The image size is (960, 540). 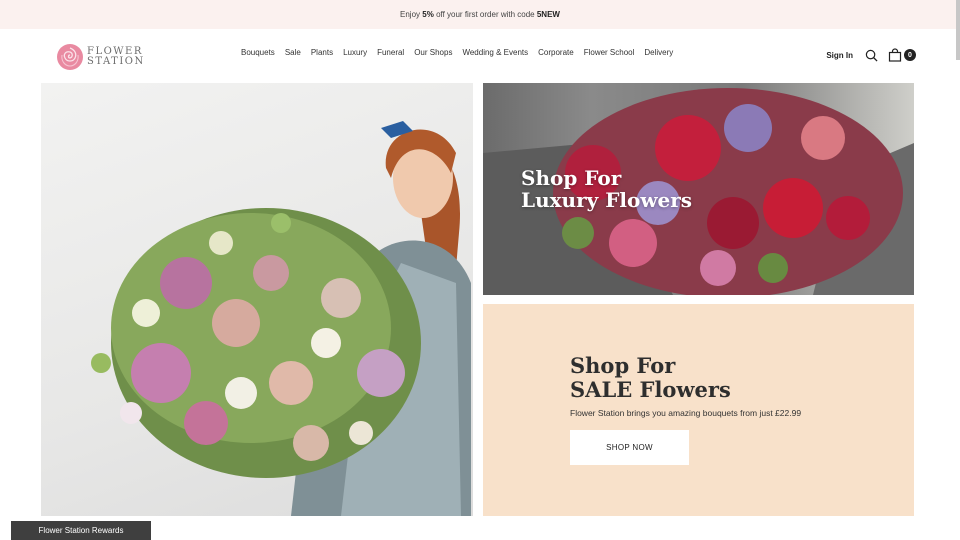 What do you see at coordinates (116, 61) in the screenshot?
I see `logo-line2: STATION` at bounding box center [116, 61].